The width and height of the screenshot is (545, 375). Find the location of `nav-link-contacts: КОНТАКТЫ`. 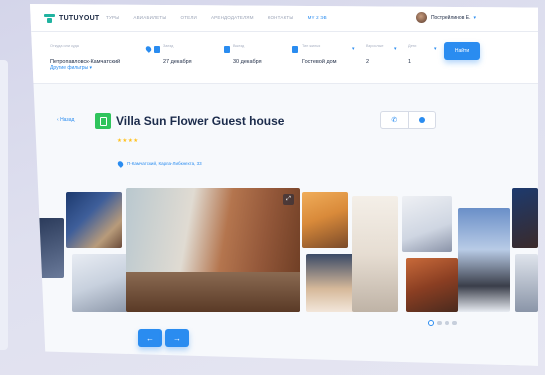

nav-link-contacts: КОНТАКТЫ is located at coordinates (281, 17).